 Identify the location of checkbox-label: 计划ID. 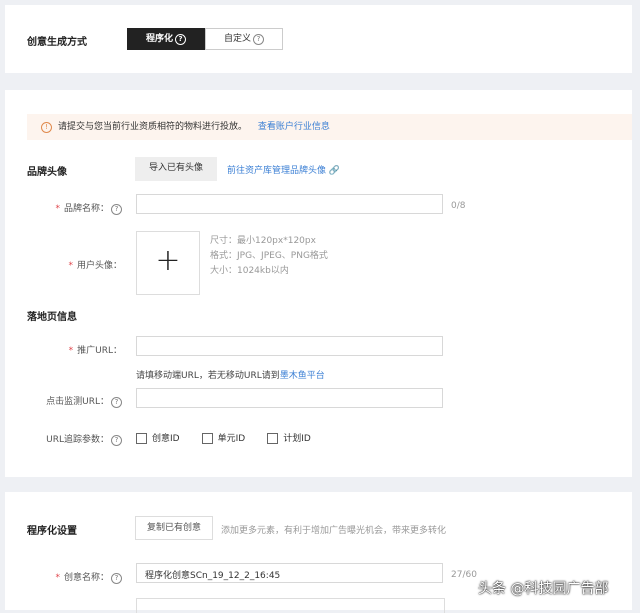
(297, 439).